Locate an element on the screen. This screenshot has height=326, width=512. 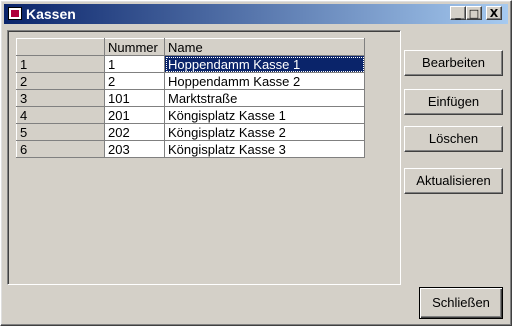
row-header: 6 is located at coordinates (60, 149).